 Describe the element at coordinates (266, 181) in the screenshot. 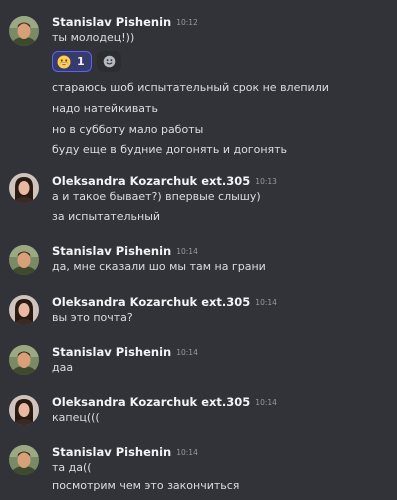

I see `timestamp: 10:13` at that location.